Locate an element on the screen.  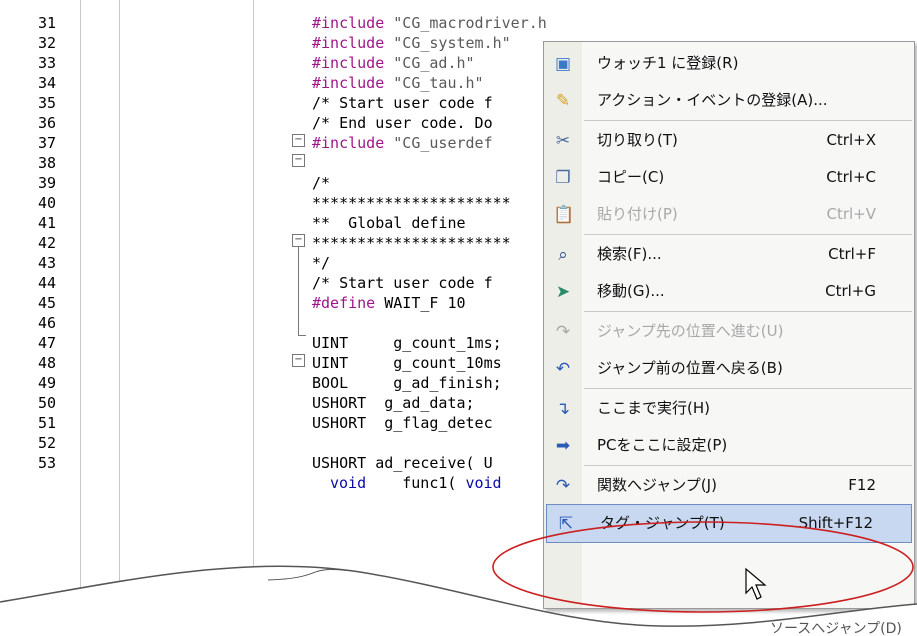
code-token: "CG_system.h" is located at coordinates (452, 43).